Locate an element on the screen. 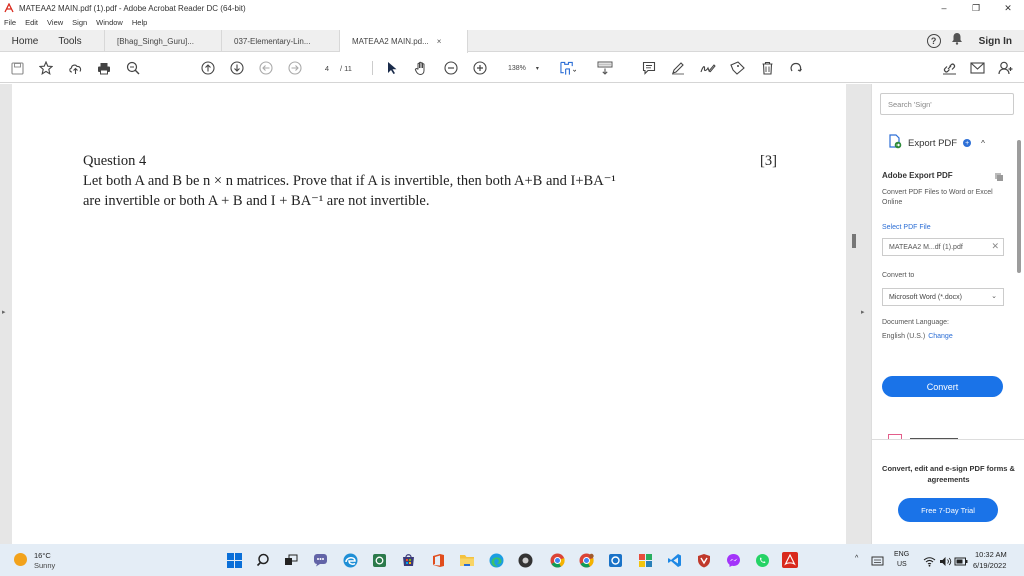 The width and height of the screenshot is (1024, 576). weather-temperature: 16°C is located at coordinates (42, 555).